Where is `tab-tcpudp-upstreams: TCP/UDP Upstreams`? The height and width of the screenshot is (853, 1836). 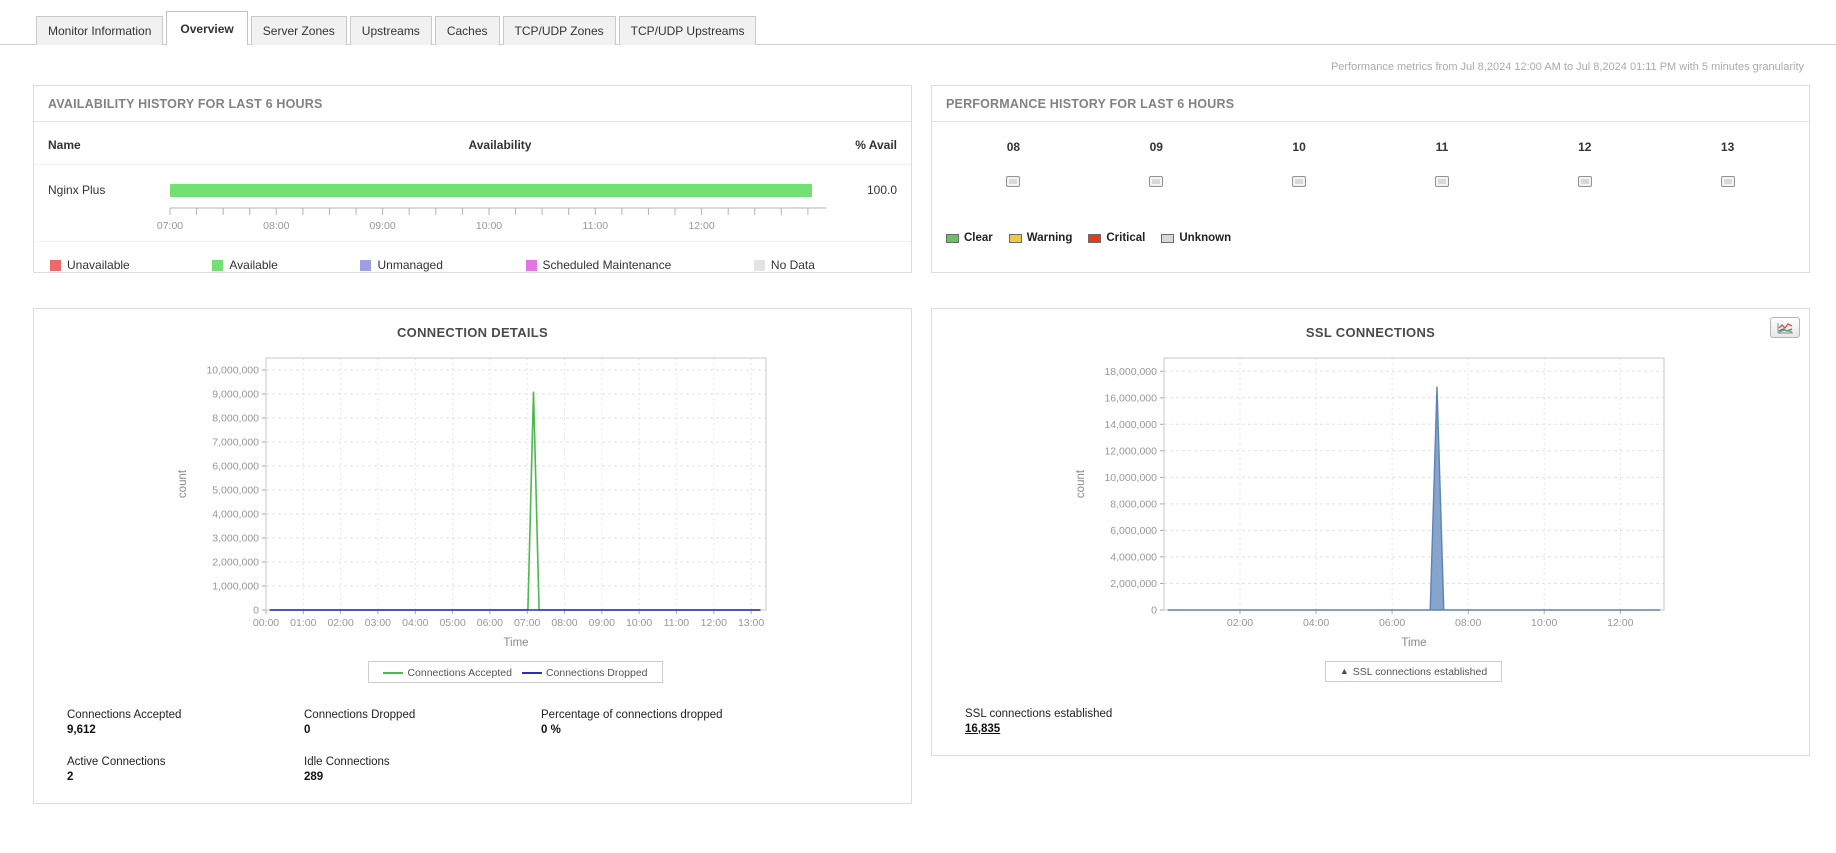
tab-tcpudp-upstreams: TCP/UDP Upstreams is located at coordinates (687, 30).